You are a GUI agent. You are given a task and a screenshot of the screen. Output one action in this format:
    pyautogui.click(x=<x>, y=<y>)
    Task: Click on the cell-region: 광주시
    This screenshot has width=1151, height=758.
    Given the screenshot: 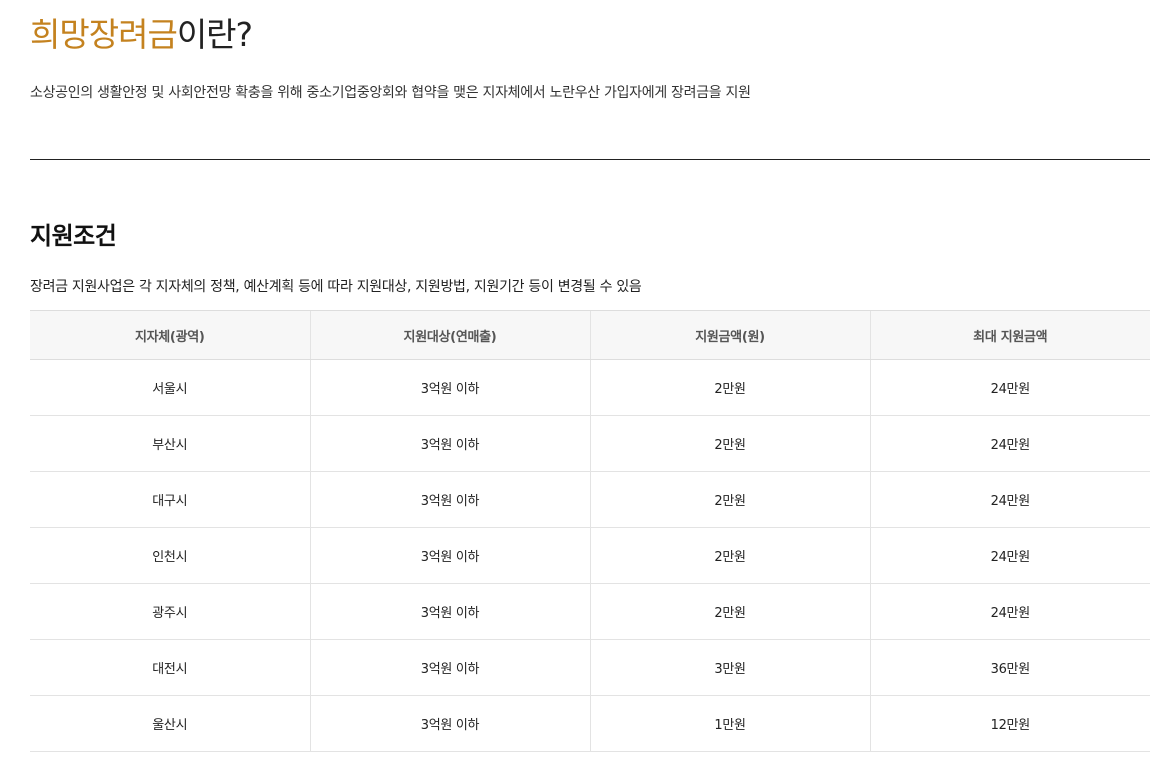 What is the action you would take?
    pyautogui.click(x=170, y=611)
    